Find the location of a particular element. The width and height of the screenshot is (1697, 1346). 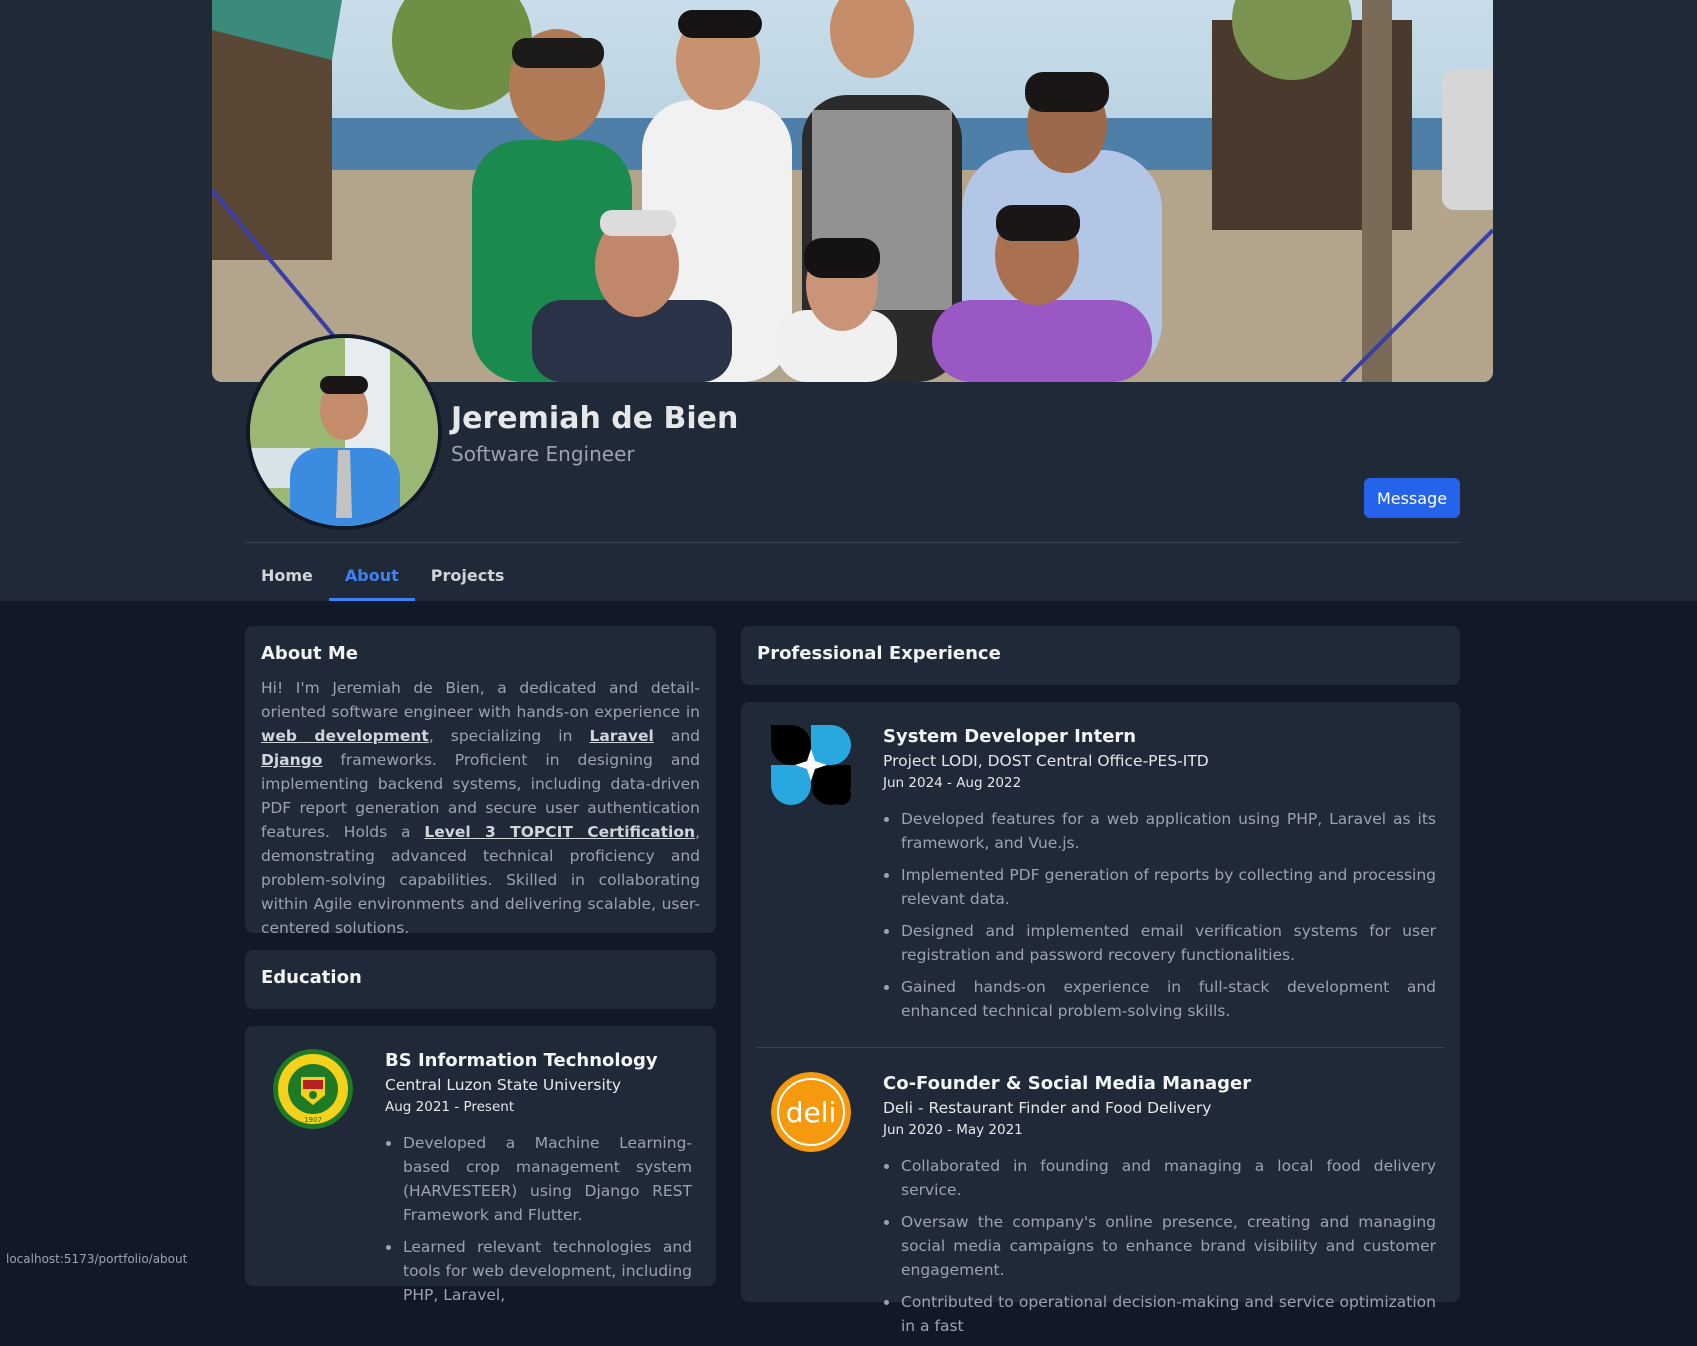

about-title: About Me is located at coordinates (309, 653).